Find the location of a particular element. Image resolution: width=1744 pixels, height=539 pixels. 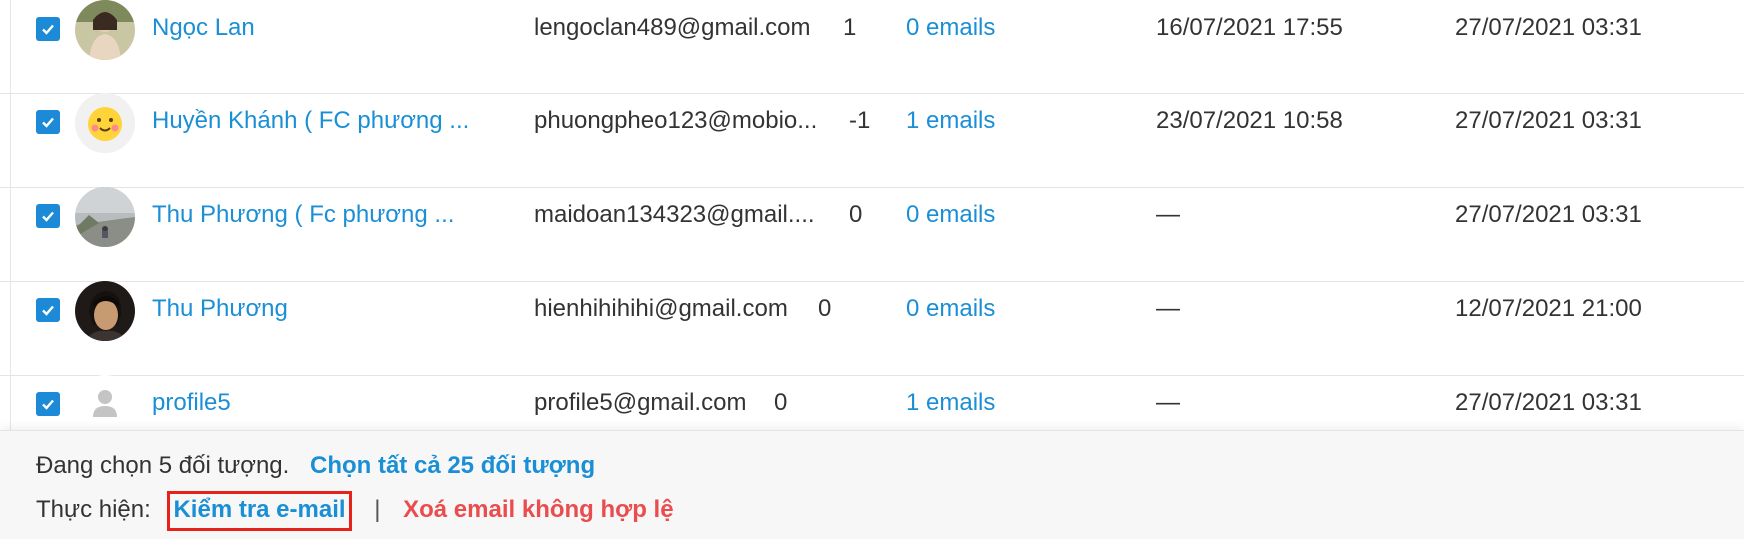

contact-name-link: profile5 is located at coordinates (322, 403).